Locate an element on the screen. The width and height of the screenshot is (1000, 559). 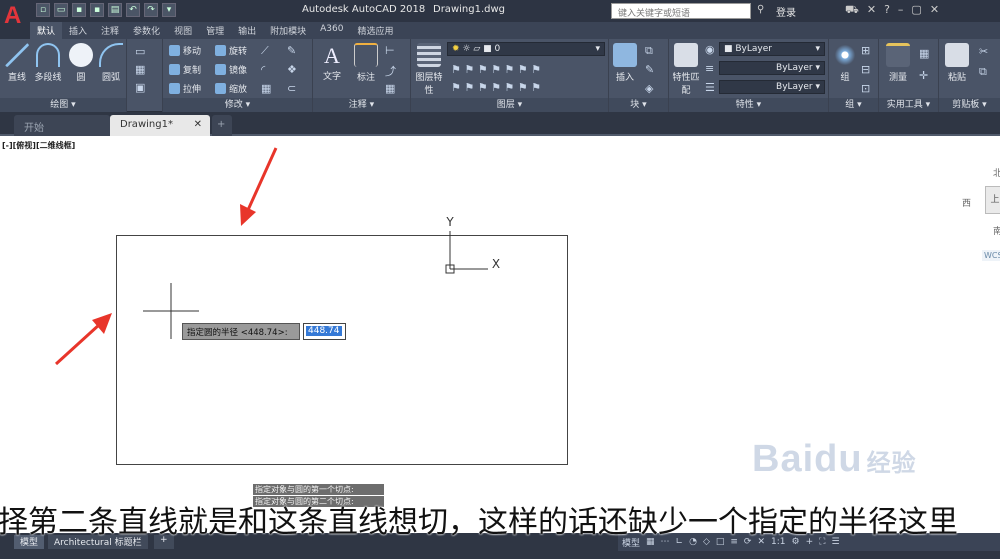
mirror-button: 镜像 is located at coordinates (231, 69).